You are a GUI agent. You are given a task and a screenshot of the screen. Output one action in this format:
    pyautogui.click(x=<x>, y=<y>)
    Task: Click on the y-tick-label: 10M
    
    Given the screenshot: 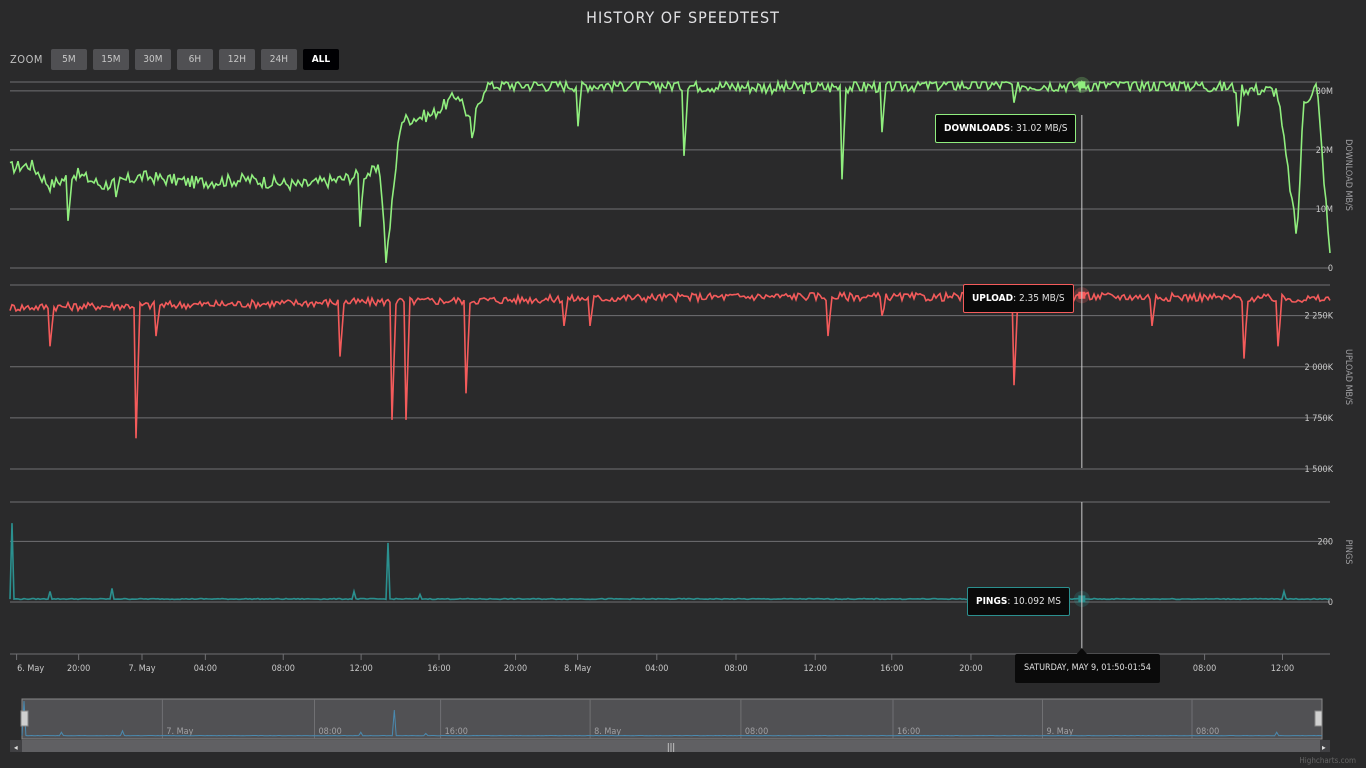 What is the action you would take?
    pyautogui.click(x=1324, y=210)
    